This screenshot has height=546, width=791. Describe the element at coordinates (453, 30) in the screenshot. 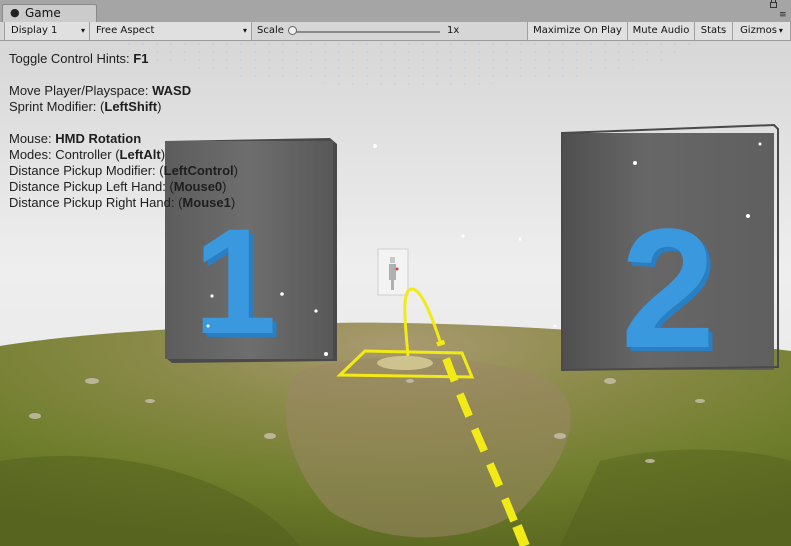

I see `scale-value: 1x` at that location.